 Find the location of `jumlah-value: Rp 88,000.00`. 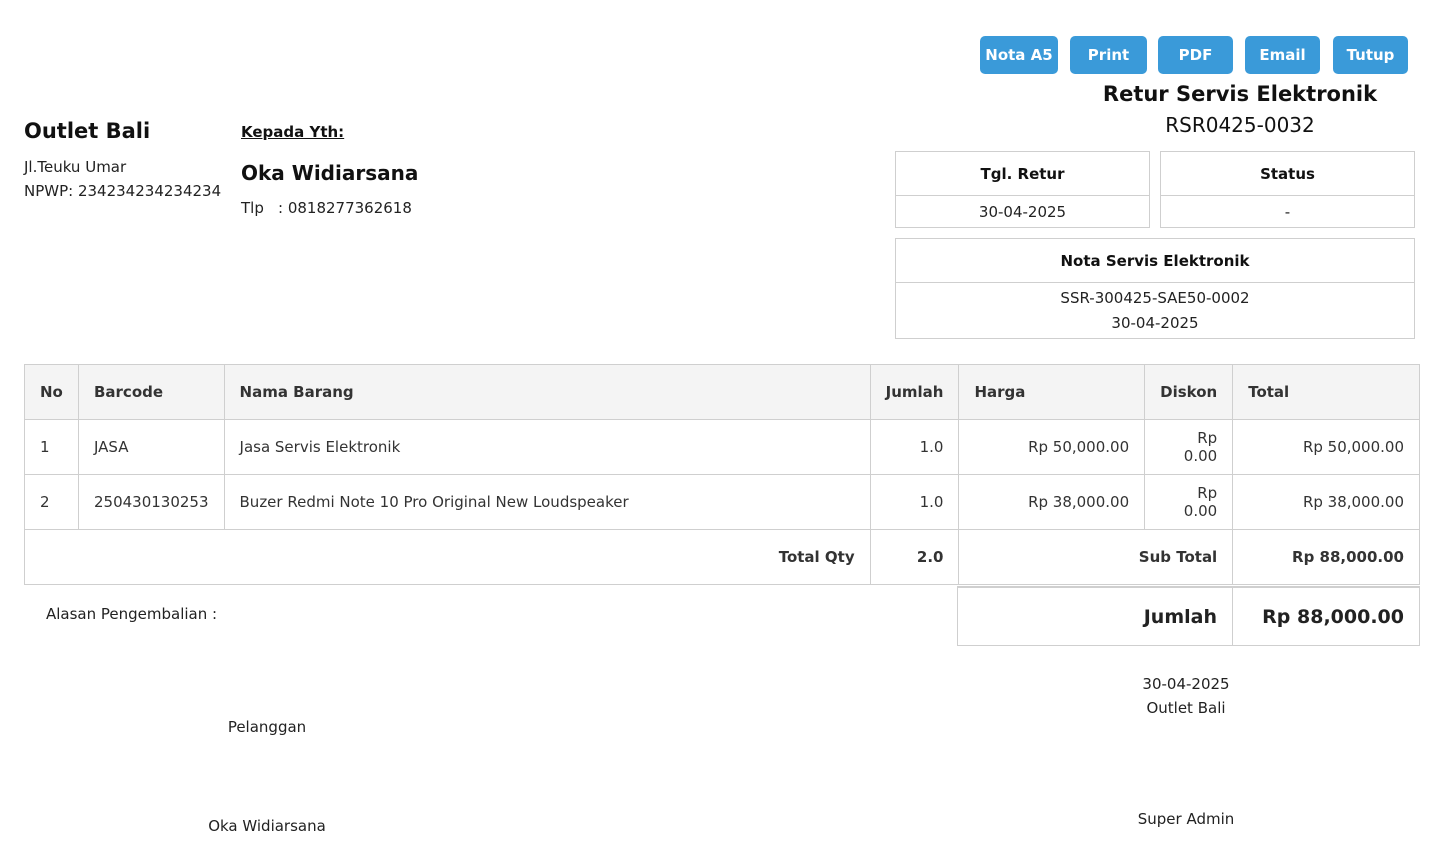

jumlah-value: Rp 88,000.00 is located at coordinates (1333, 616).